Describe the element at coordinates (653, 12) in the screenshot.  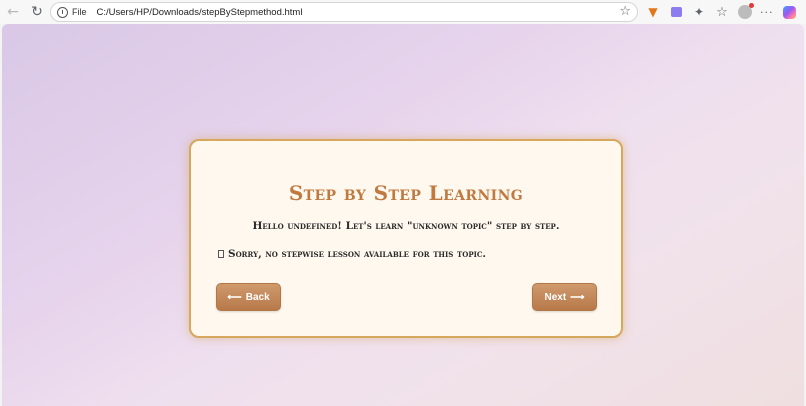
I see `fox-extension-icon: ▼` at that location.